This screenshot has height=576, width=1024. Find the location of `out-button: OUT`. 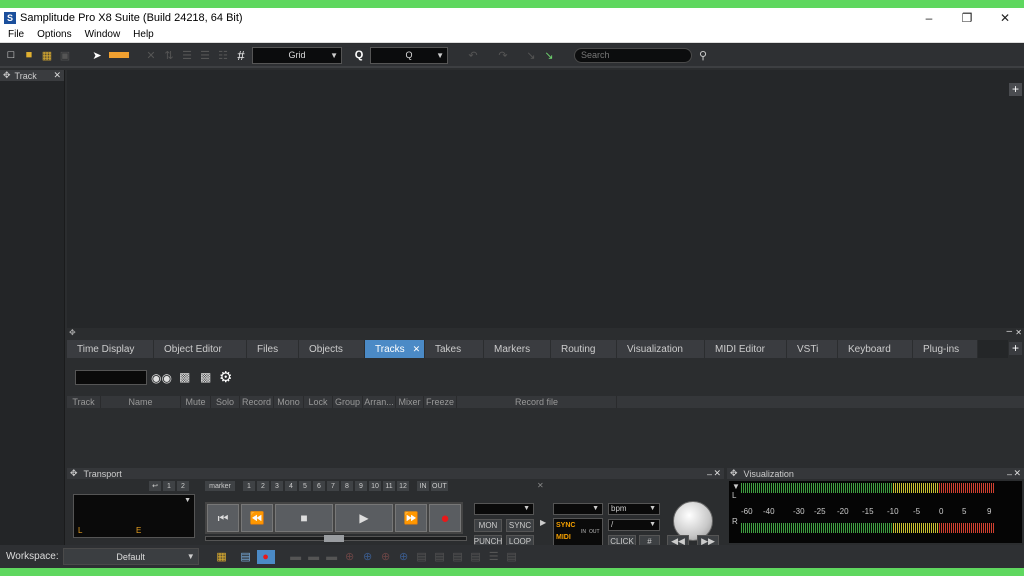

out-button: OUT is located at coordinates (439, 486).